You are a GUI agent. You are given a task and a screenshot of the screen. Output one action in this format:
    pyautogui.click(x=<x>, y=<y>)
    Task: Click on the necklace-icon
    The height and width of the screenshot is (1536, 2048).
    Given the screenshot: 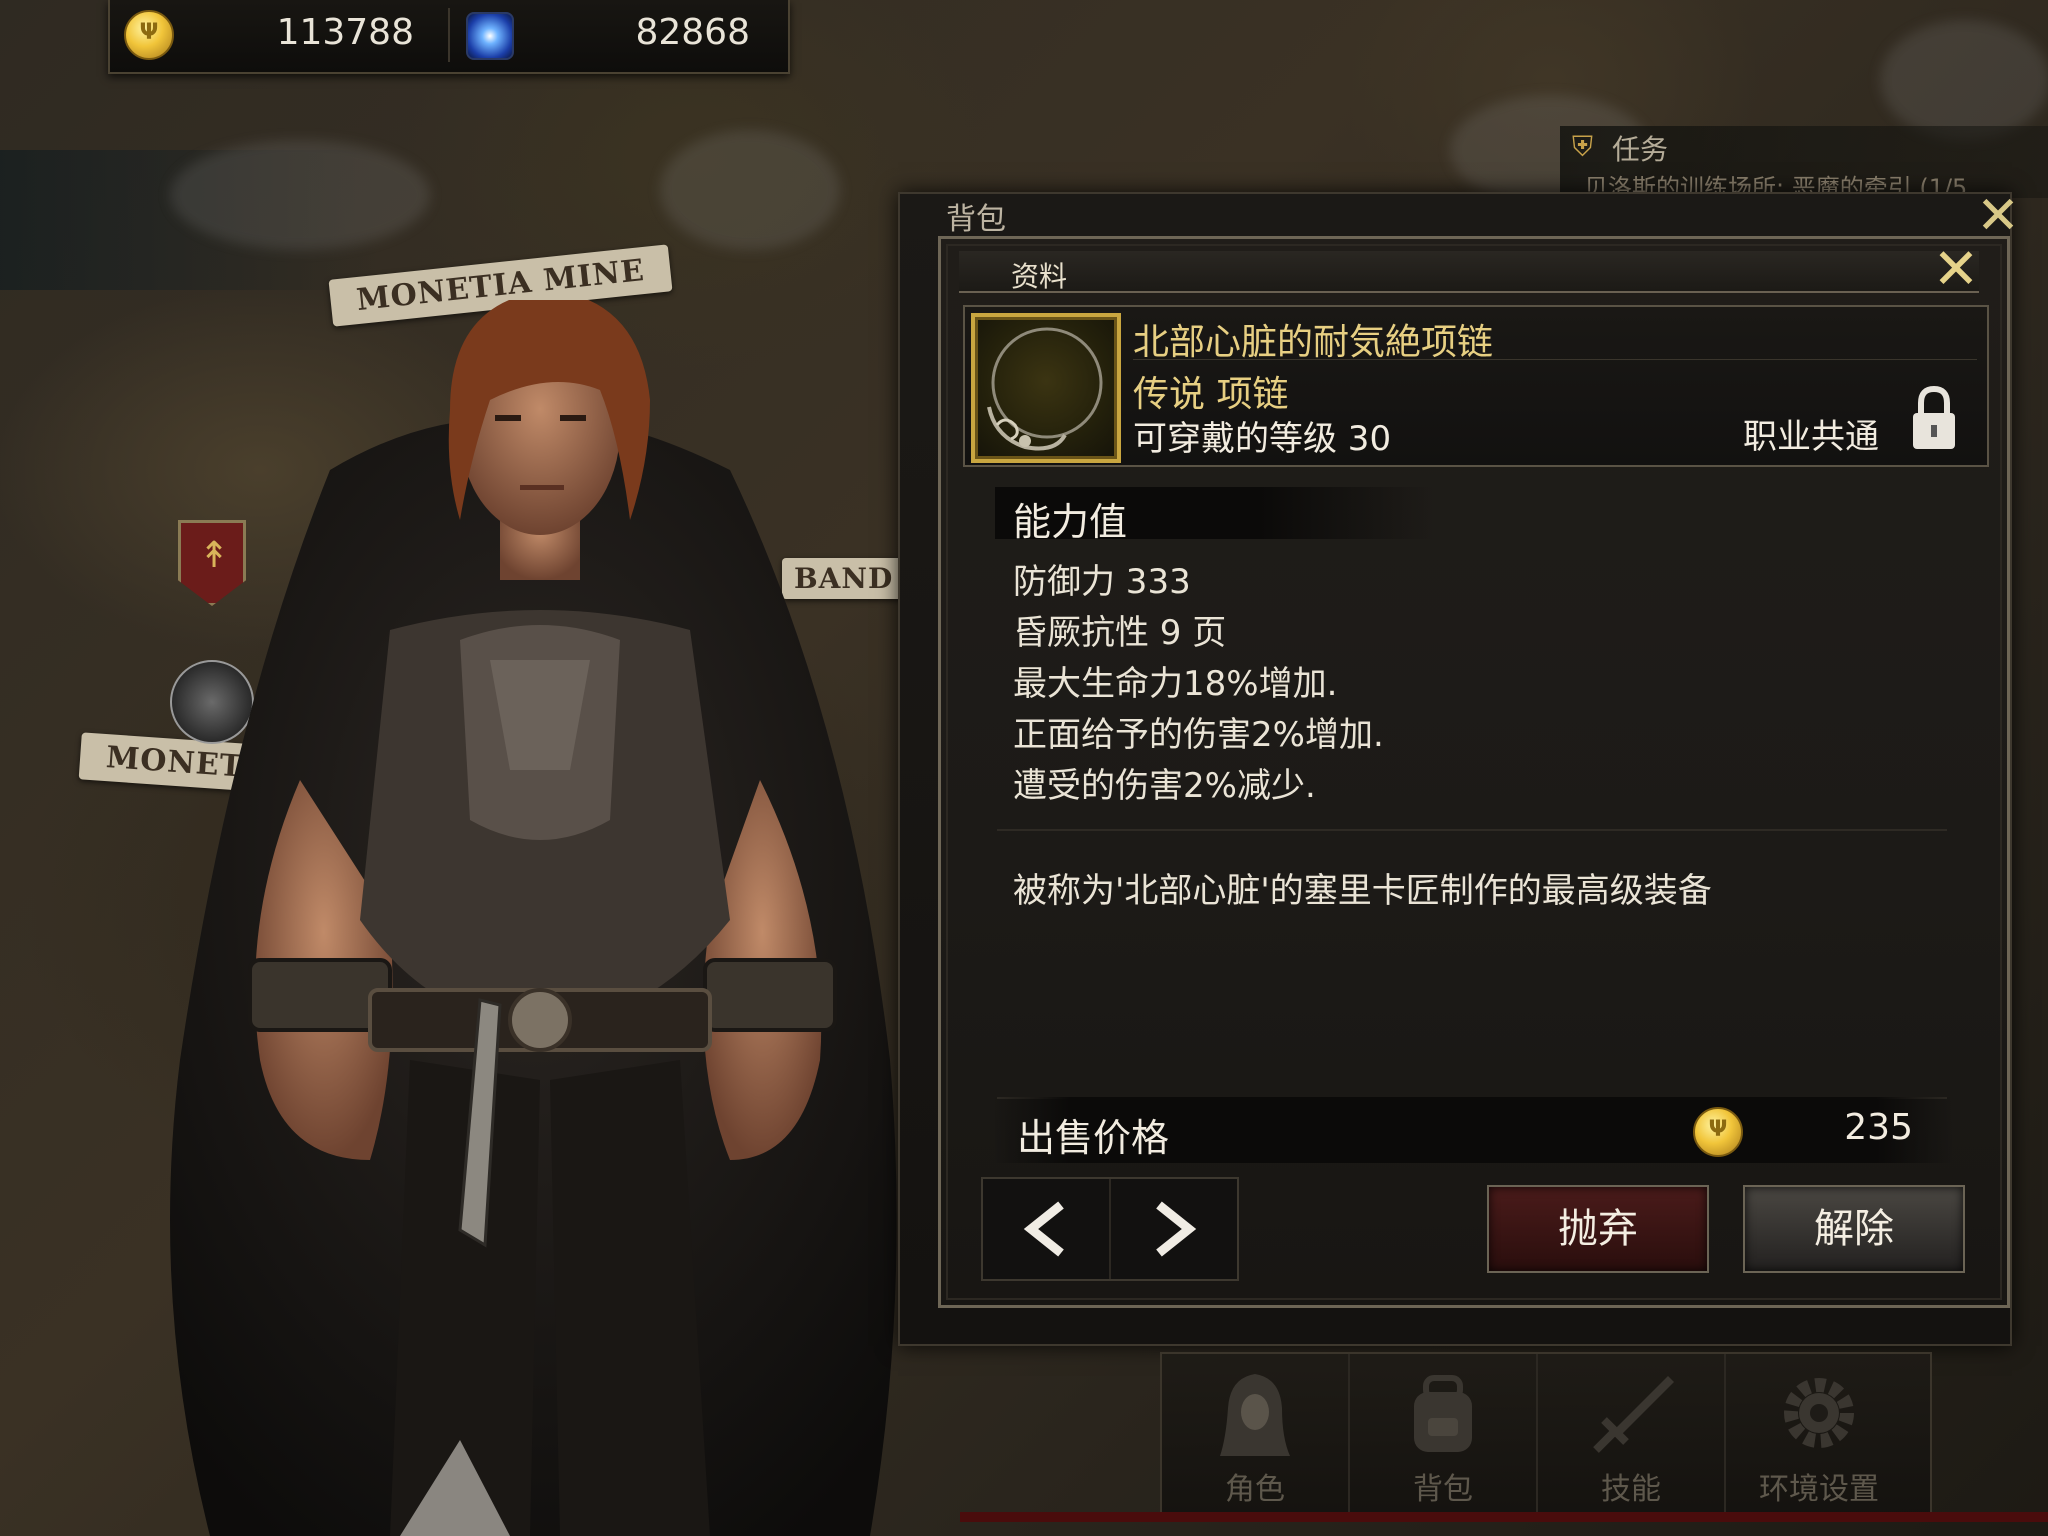 What is the action you would take?
    pyautogui.click(x=1046, y=388)
    